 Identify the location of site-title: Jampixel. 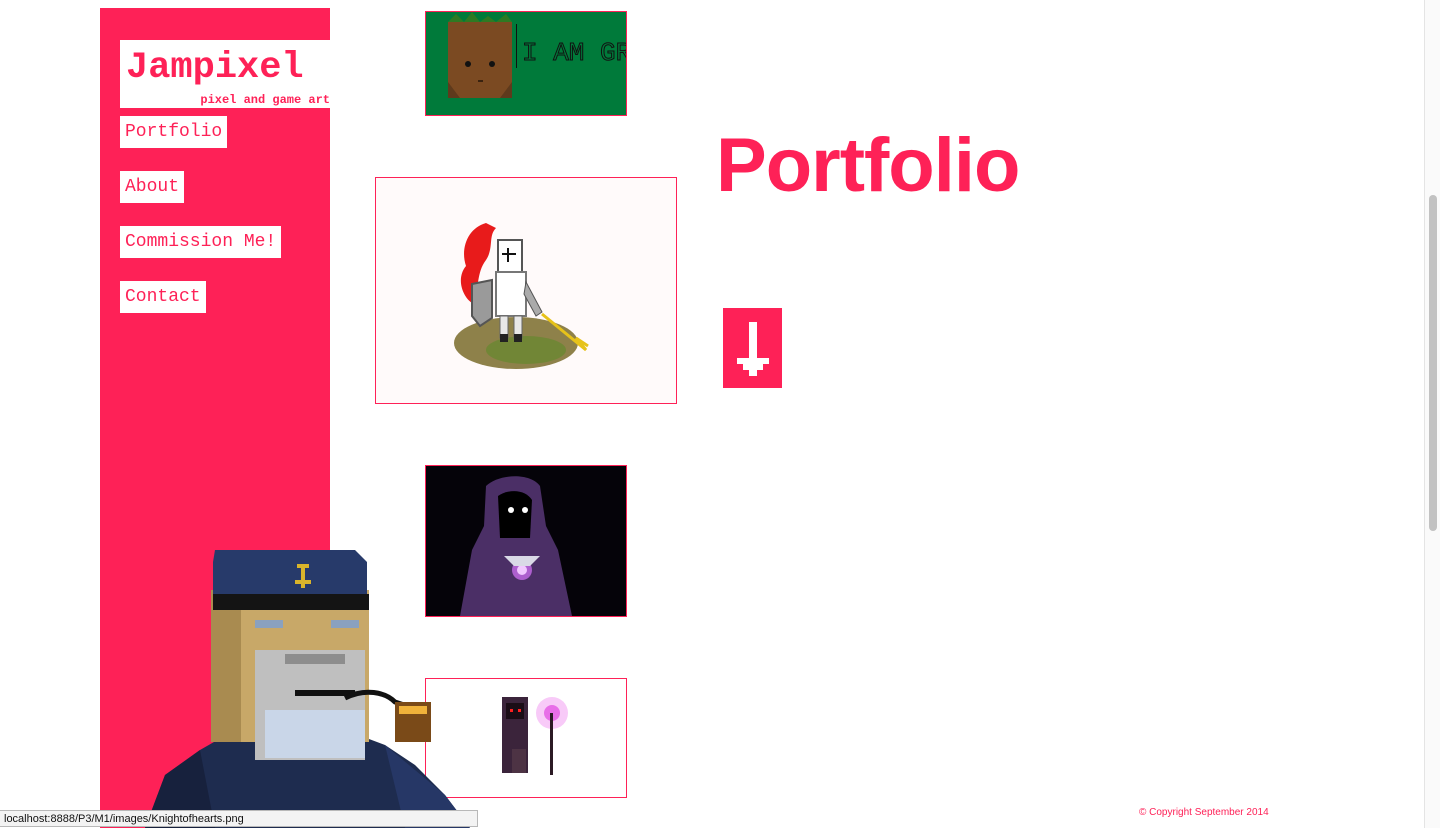
(215, 68).